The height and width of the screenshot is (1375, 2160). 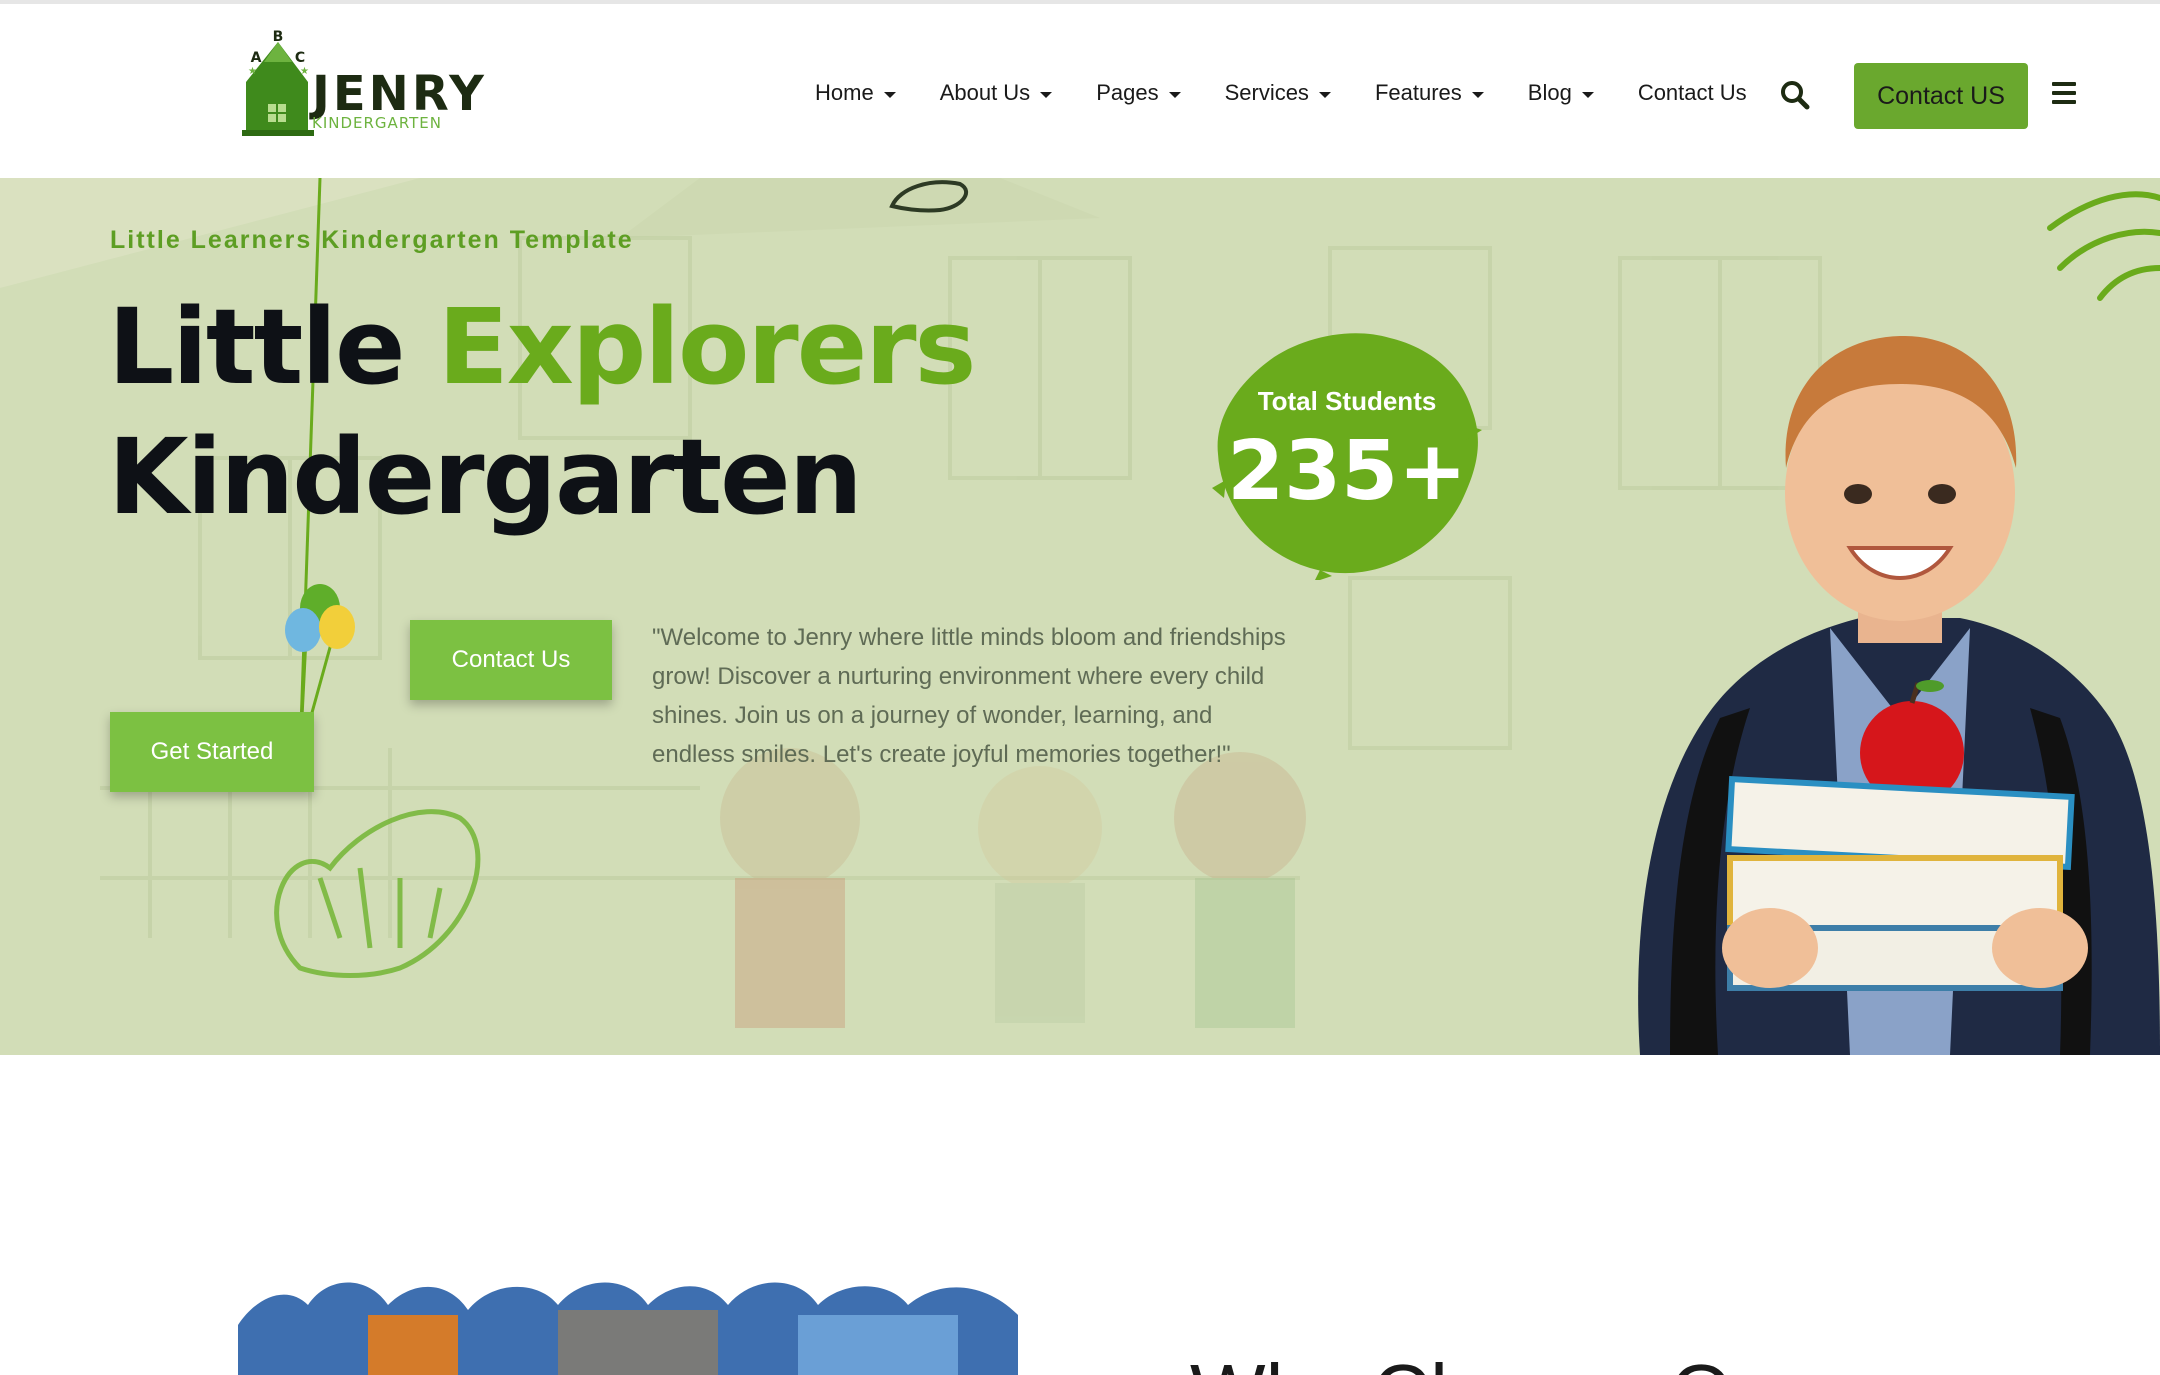 What do you see at coordinates (1549, 92) in the screenshot?
I see `nav-label: Blog` at bounding box center [1549, 92].